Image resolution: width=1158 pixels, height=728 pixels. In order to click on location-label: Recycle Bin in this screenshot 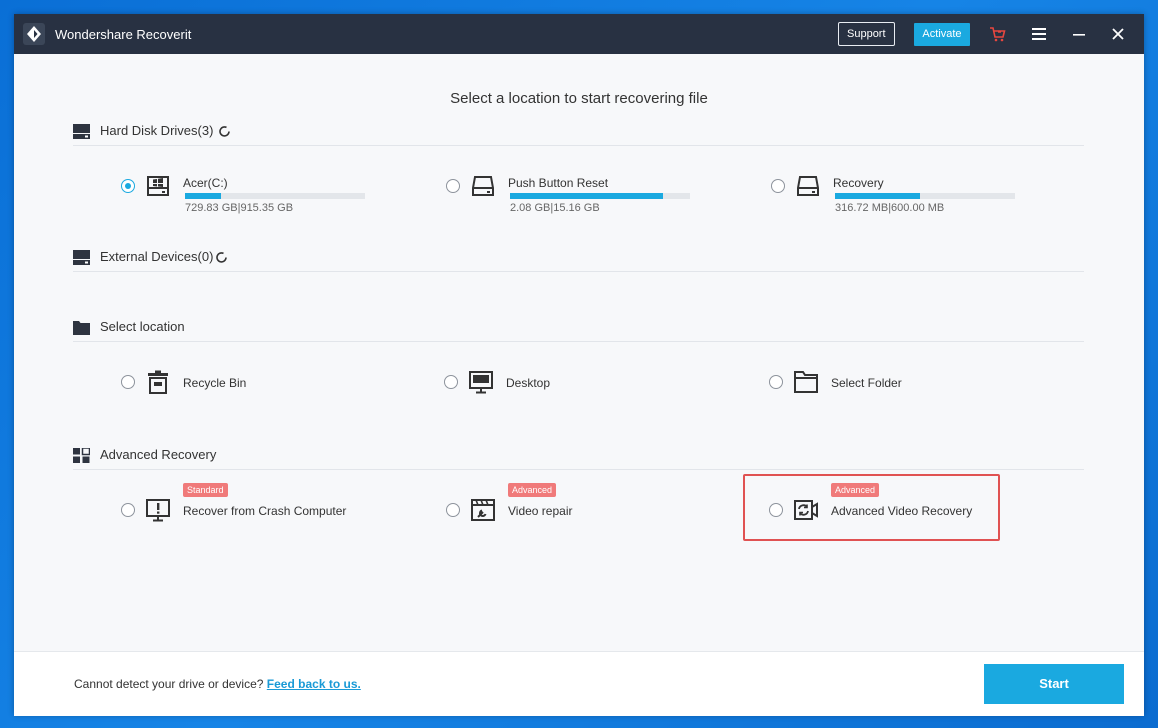, I will do `click(215, 383)`.